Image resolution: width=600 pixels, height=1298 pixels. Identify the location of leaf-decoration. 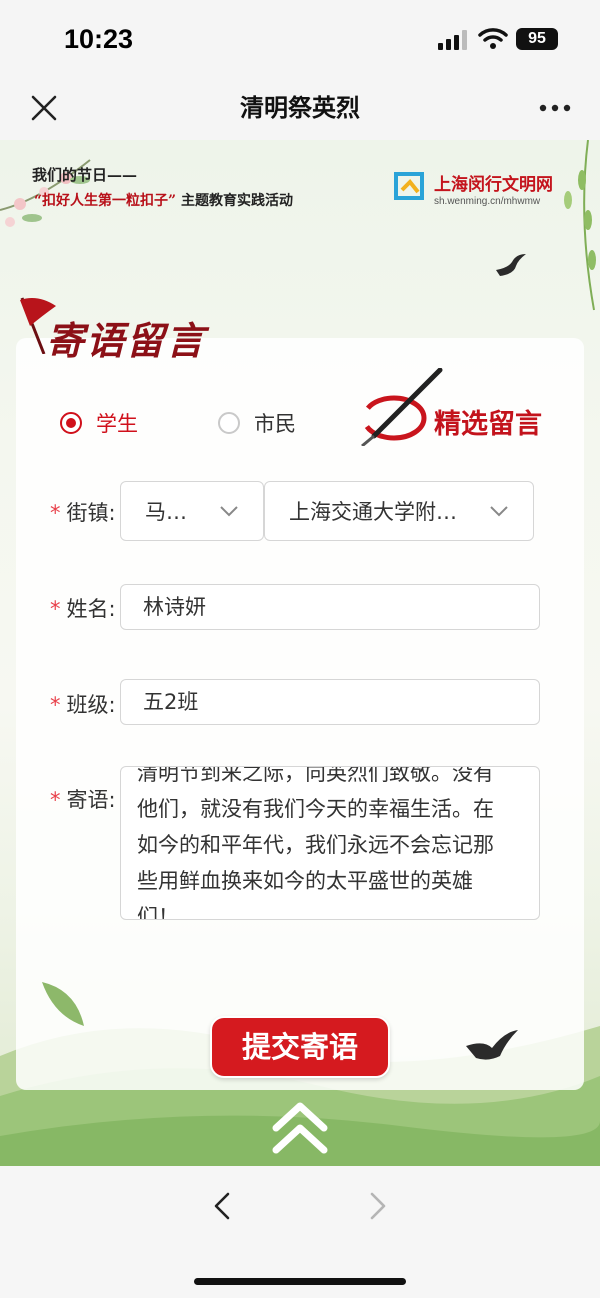
(63, 1004).